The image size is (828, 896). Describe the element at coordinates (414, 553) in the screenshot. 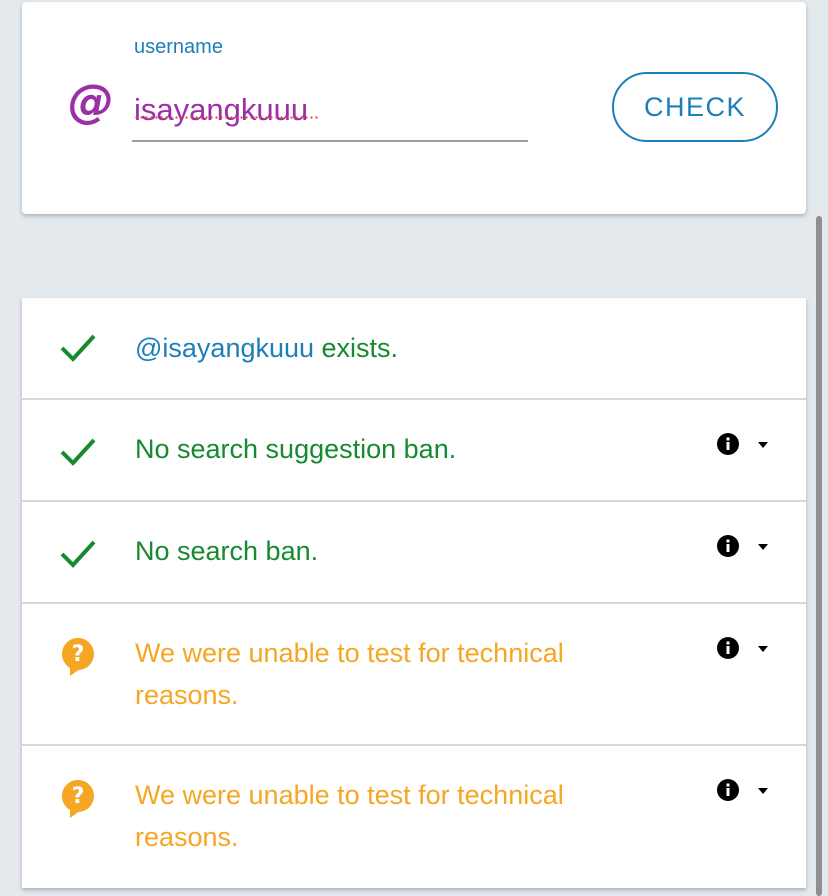

I see `result-row-search-ban: No search ban.` at that location.